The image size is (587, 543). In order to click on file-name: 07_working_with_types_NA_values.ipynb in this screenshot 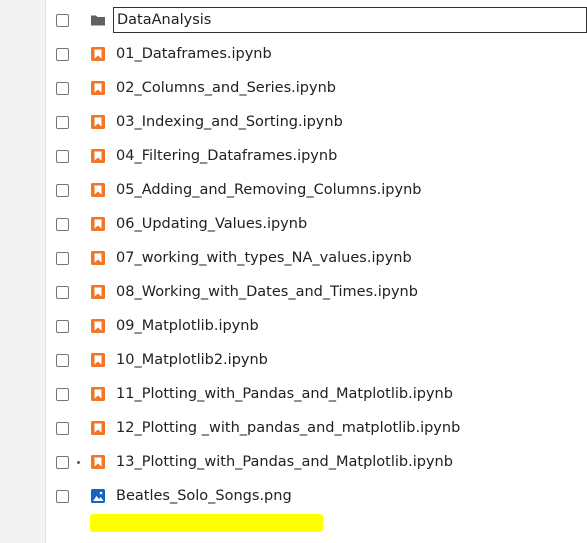, I will do `click(264, 258)`.